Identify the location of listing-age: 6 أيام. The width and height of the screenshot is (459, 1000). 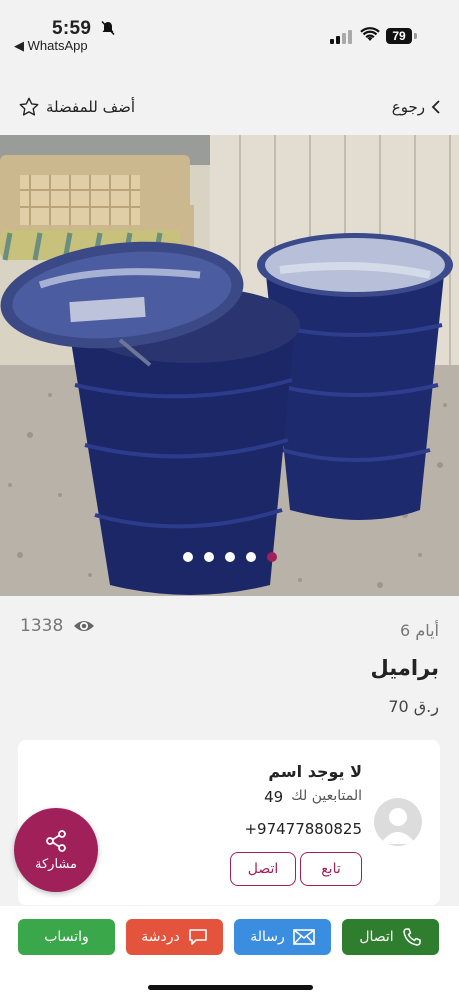
(419, 630).